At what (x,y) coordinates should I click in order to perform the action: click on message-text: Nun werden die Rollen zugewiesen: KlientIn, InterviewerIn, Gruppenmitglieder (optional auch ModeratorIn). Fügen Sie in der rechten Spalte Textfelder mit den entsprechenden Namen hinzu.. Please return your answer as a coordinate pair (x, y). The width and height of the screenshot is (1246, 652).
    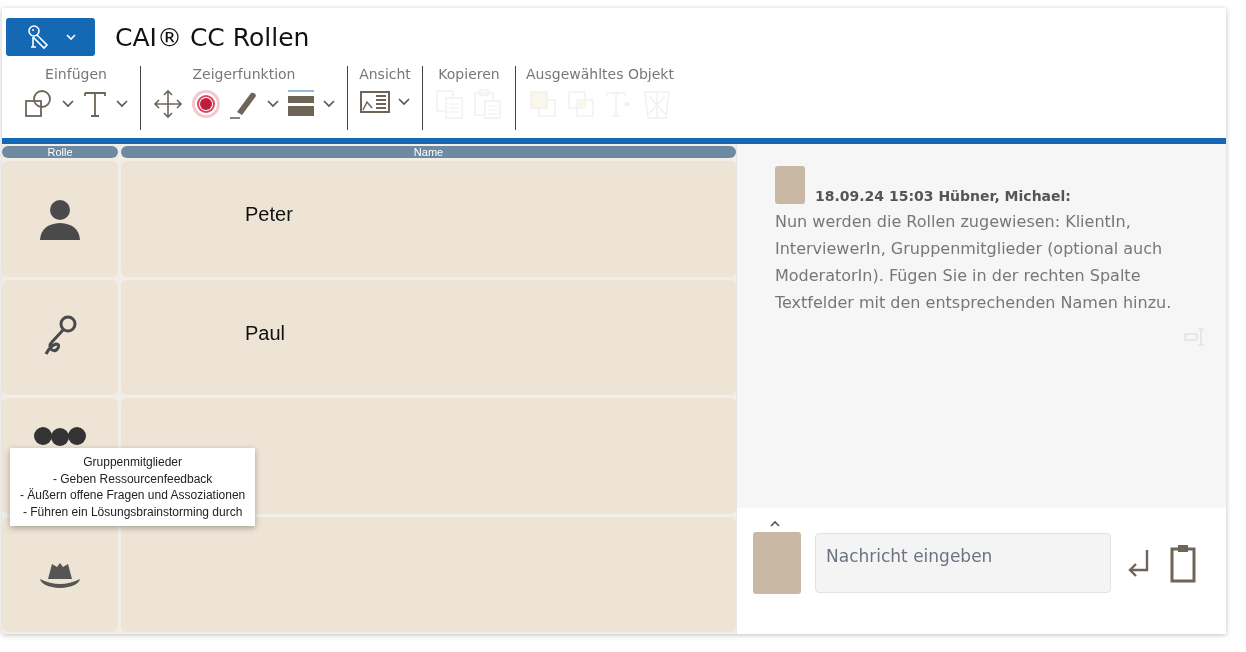
    Looking at the image, I should click on (974, 262).